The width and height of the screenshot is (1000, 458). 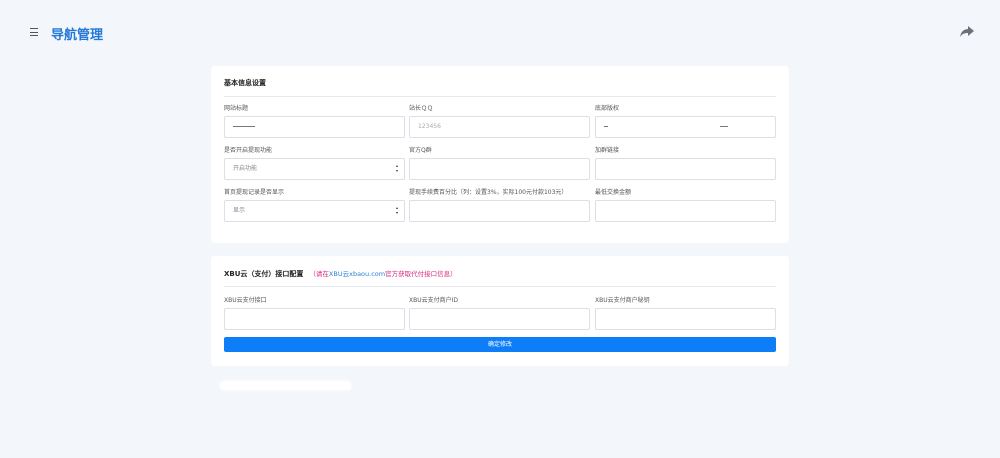 What do you see at coordinates (613, 192) in the screenshot?
I see `field-label: 最低交换金额` at bounding box center [613, 192].